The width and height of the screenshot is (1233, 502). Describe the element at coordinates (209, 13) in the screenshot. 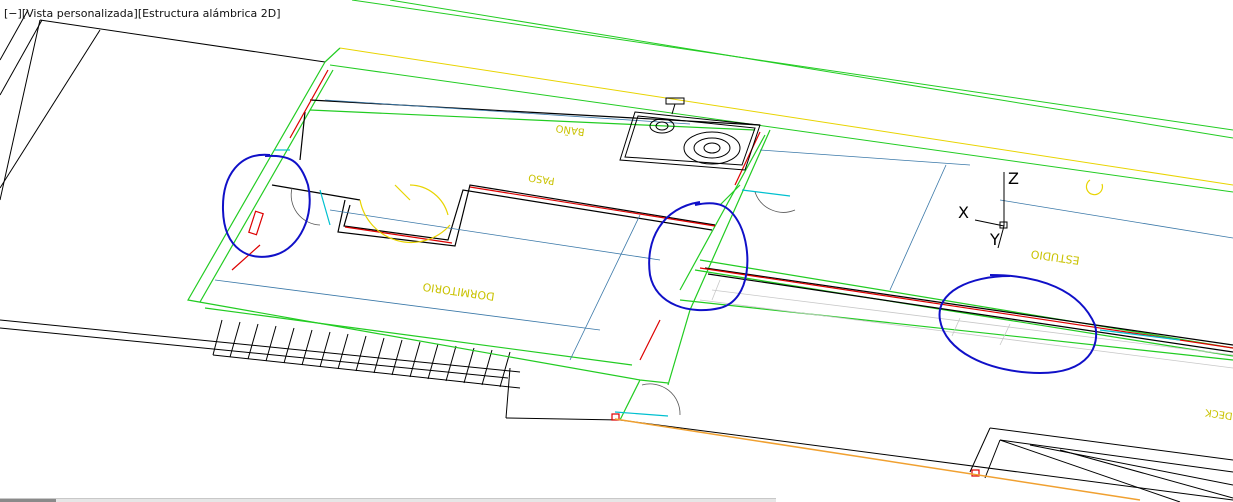

I see `visual-style-button: [Estructura alámbrica 2D]` at that location.